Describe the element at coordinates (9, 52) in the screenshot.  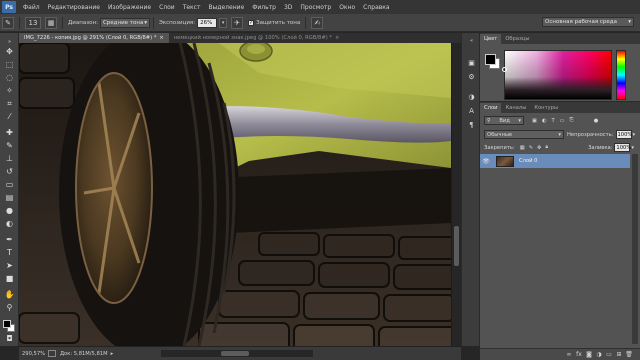
I see `move-tool-icon: ✥` at that location.